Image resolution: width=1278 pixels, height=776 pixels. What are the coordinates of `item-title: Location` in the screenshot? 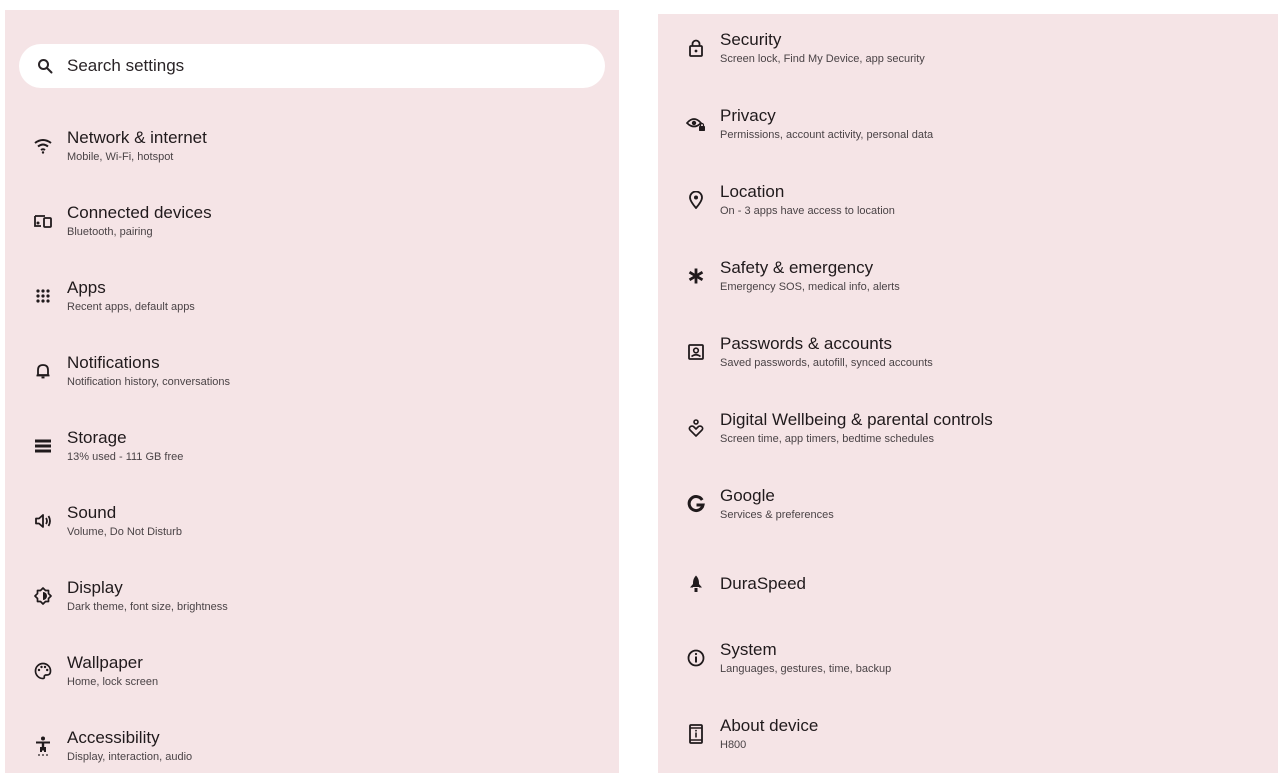 It's located at (752, 191).